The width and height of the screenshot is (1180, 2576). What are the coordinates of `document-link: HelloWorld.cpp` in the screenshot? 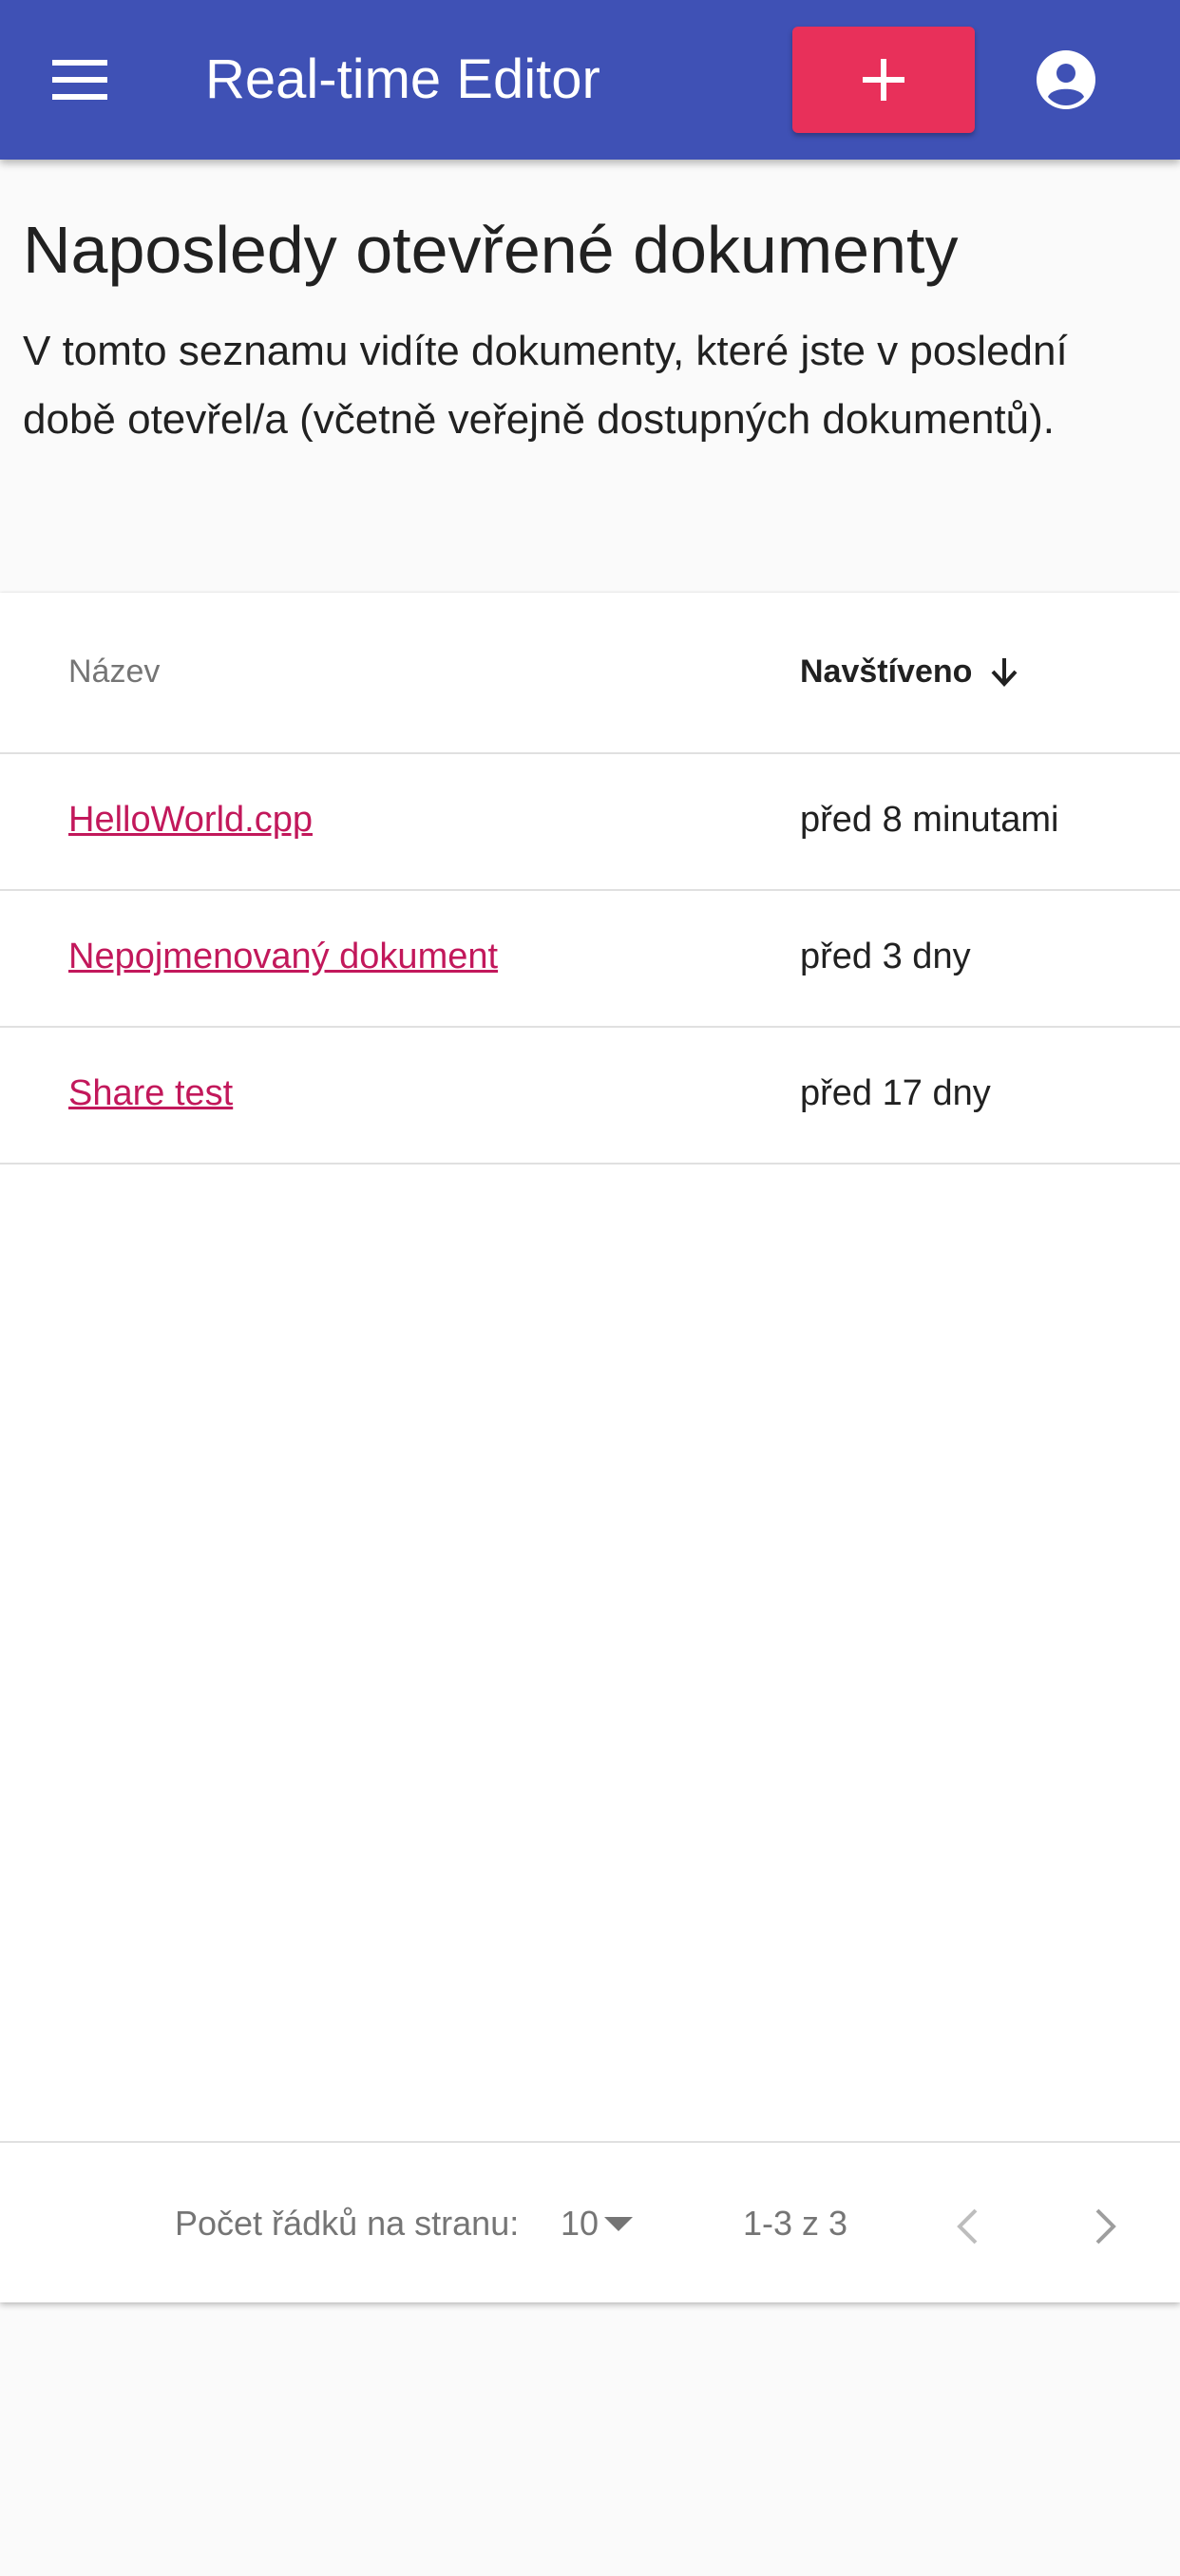 It's located at (190, 819).